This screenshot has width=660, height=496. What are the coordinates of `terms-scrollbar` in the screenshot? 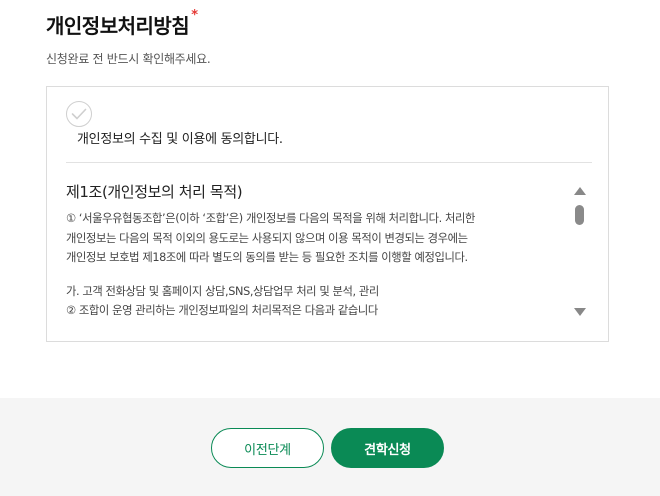 It's located at (580, 253).